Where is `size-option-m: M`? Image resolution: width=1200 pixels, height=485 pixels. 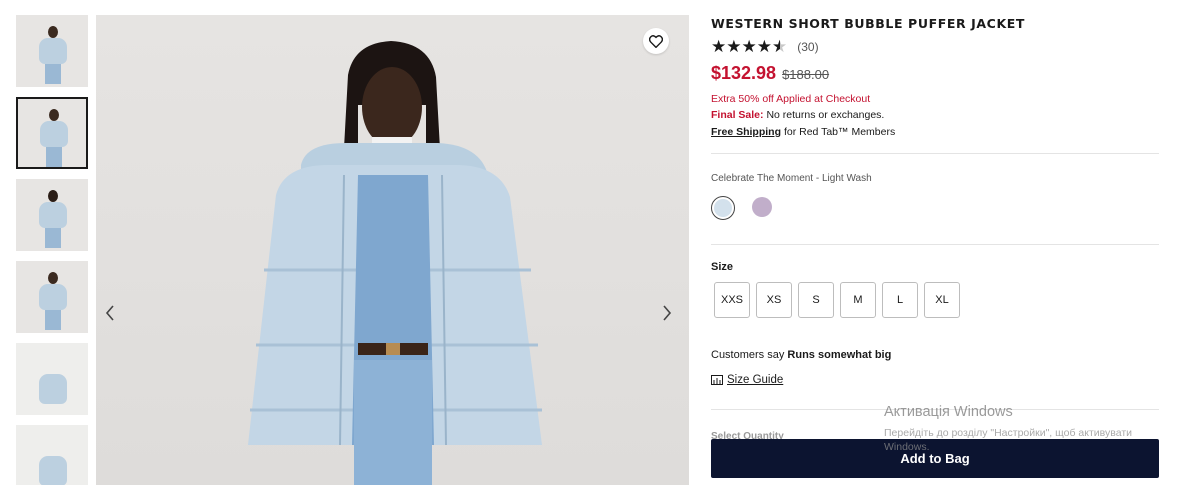
size-option-m: M is located at coordinates (858, 300).